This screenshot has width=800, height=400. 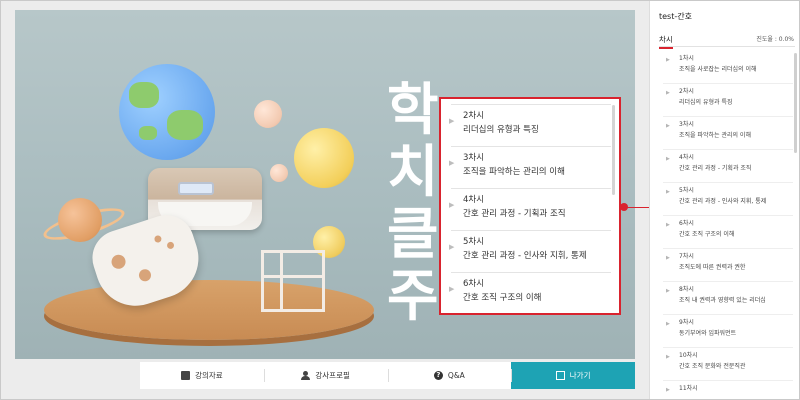 What do you see at coordinates (530, 293) in the screenshot?
I see `popup-chapter-item: ▶ 6차시 간호 조직 구조의 이해` at bounding box center [530, 293].